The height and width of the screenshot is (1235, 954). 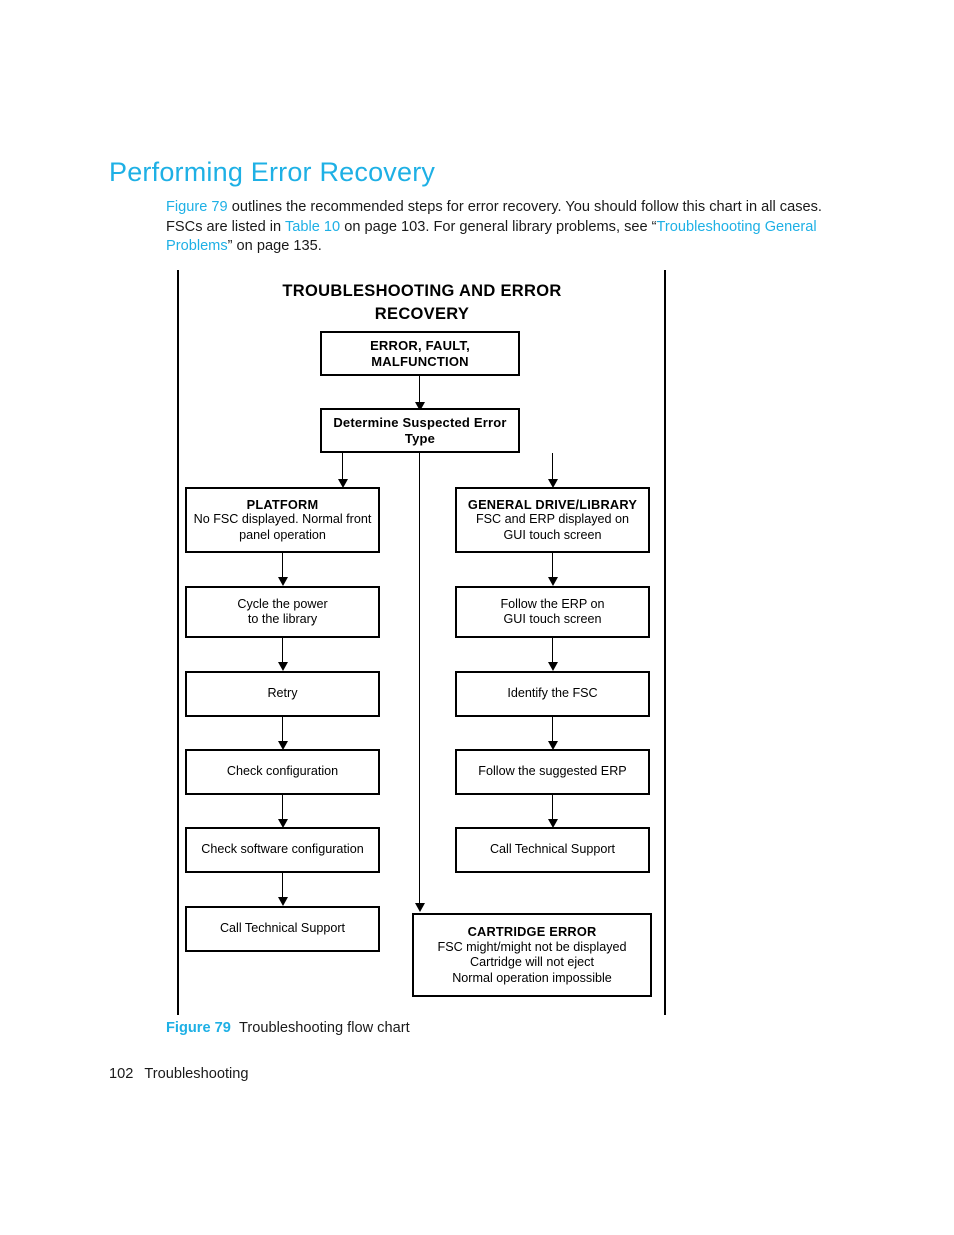 What do you see at coordinates (283, 808) in the screenshot?
I see `connector-check-configuration-to-software` at bounding box center [283, 808].